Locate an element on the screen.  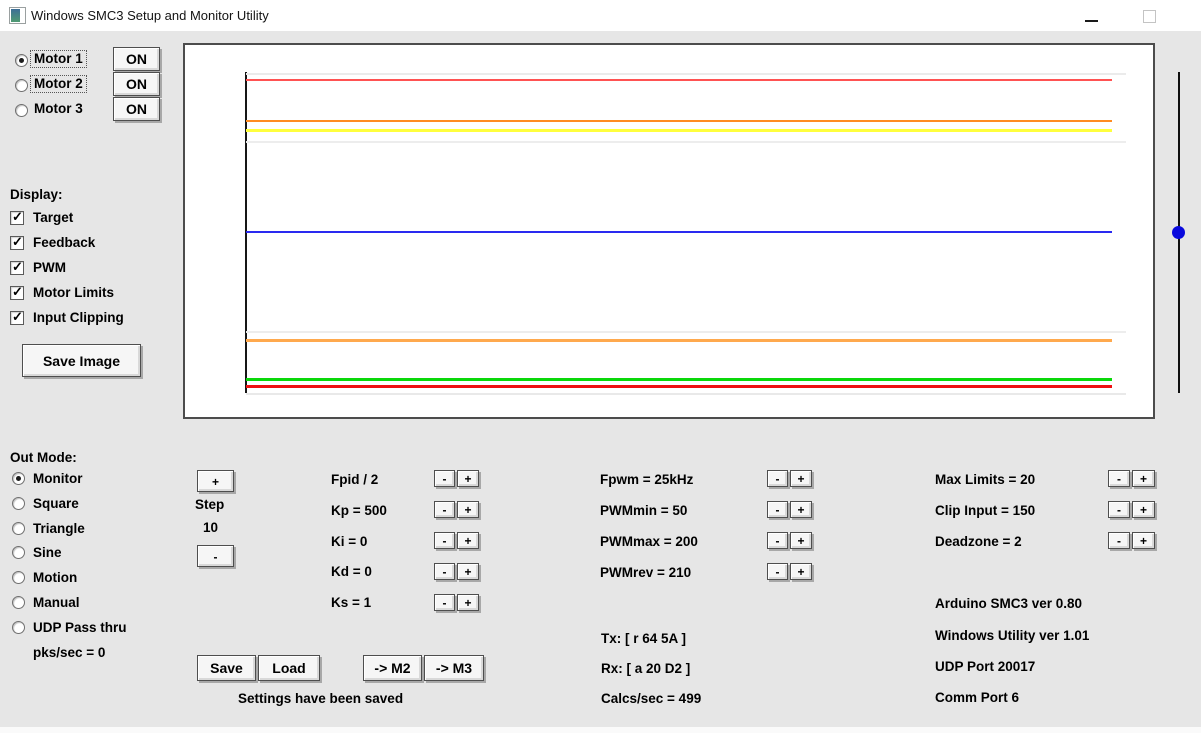
pks-per-sec-label: pks/sec = 0 is located at coordinates (69, 652).